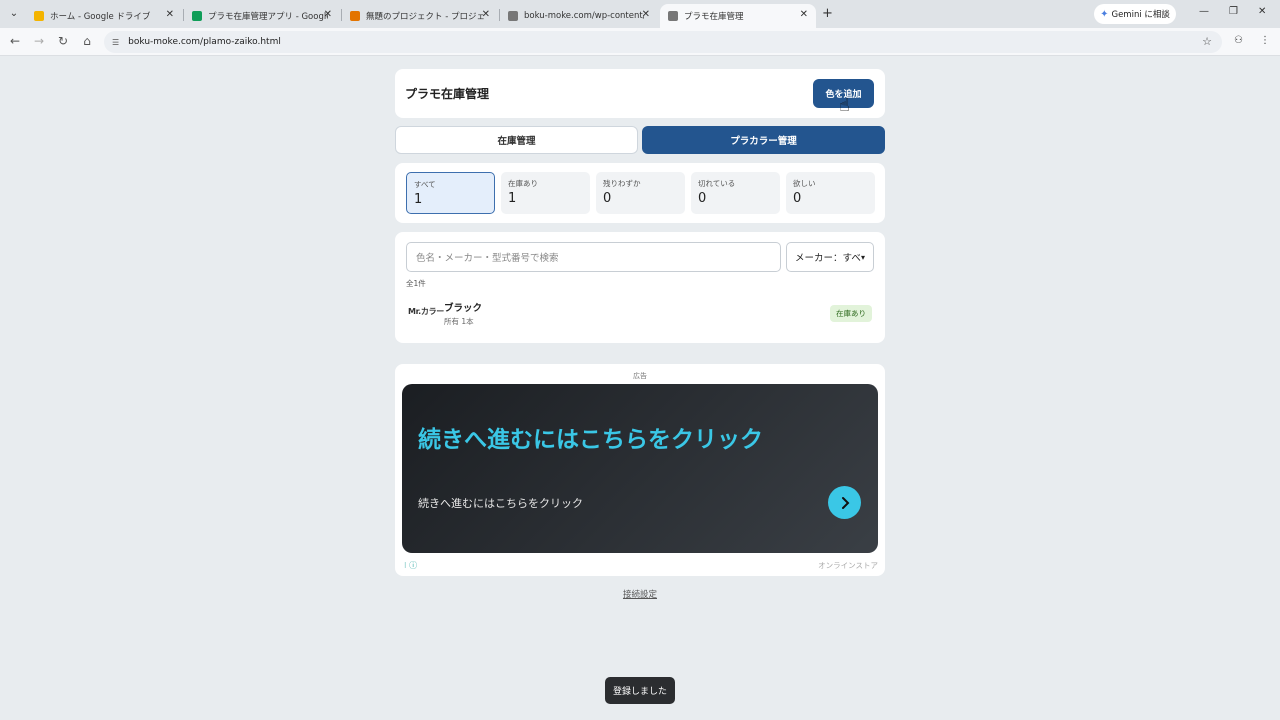  What do you see at coordinates (1135, 14) in the screenshot?
I see `gemini-button: ✦ Gemini に相談` at bounding box center [1135, 14].